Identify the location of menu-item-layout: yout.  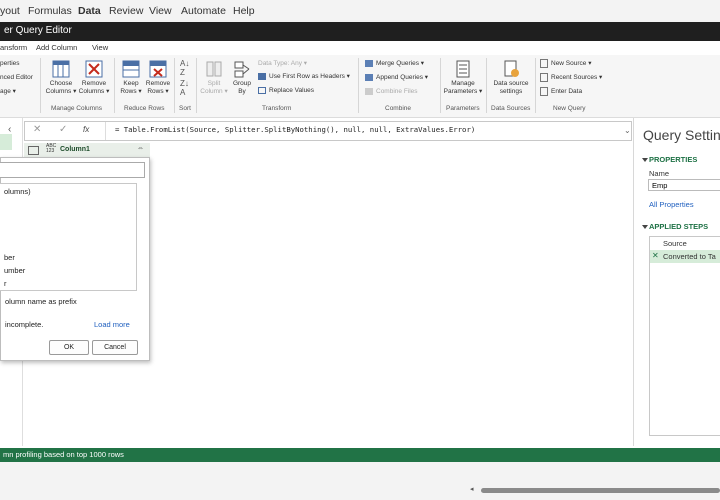
(10, 11).